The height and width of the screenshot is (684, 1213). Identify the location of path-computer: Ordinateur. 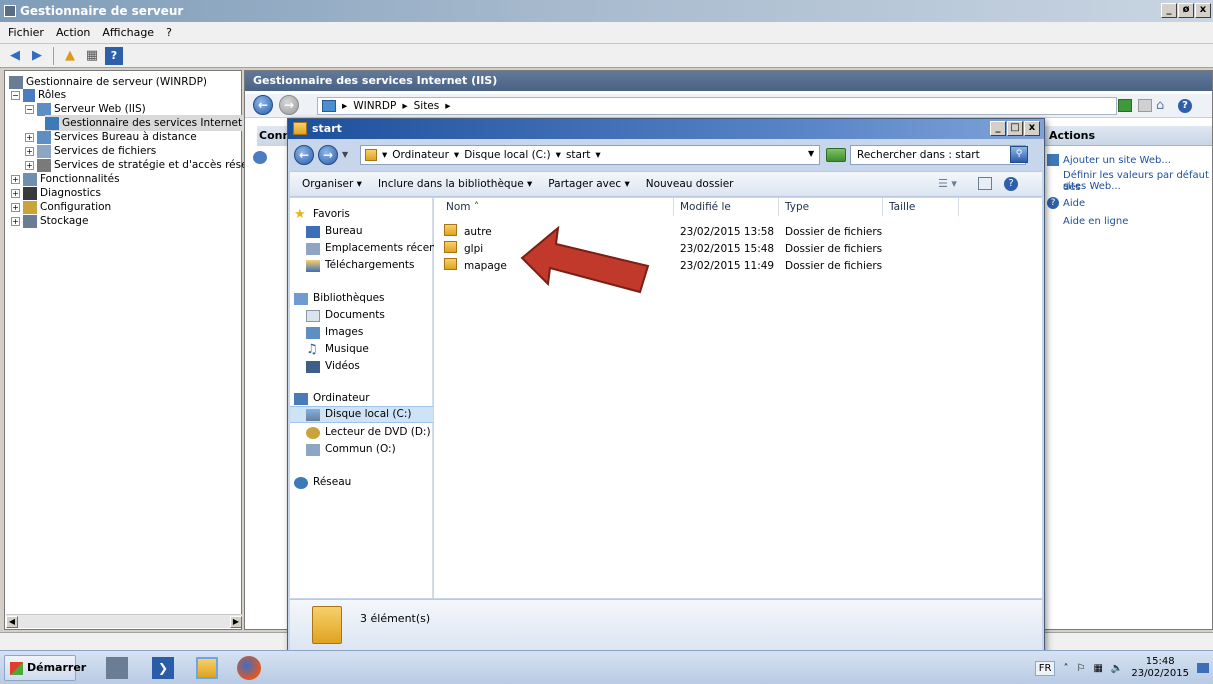
(420, 155).